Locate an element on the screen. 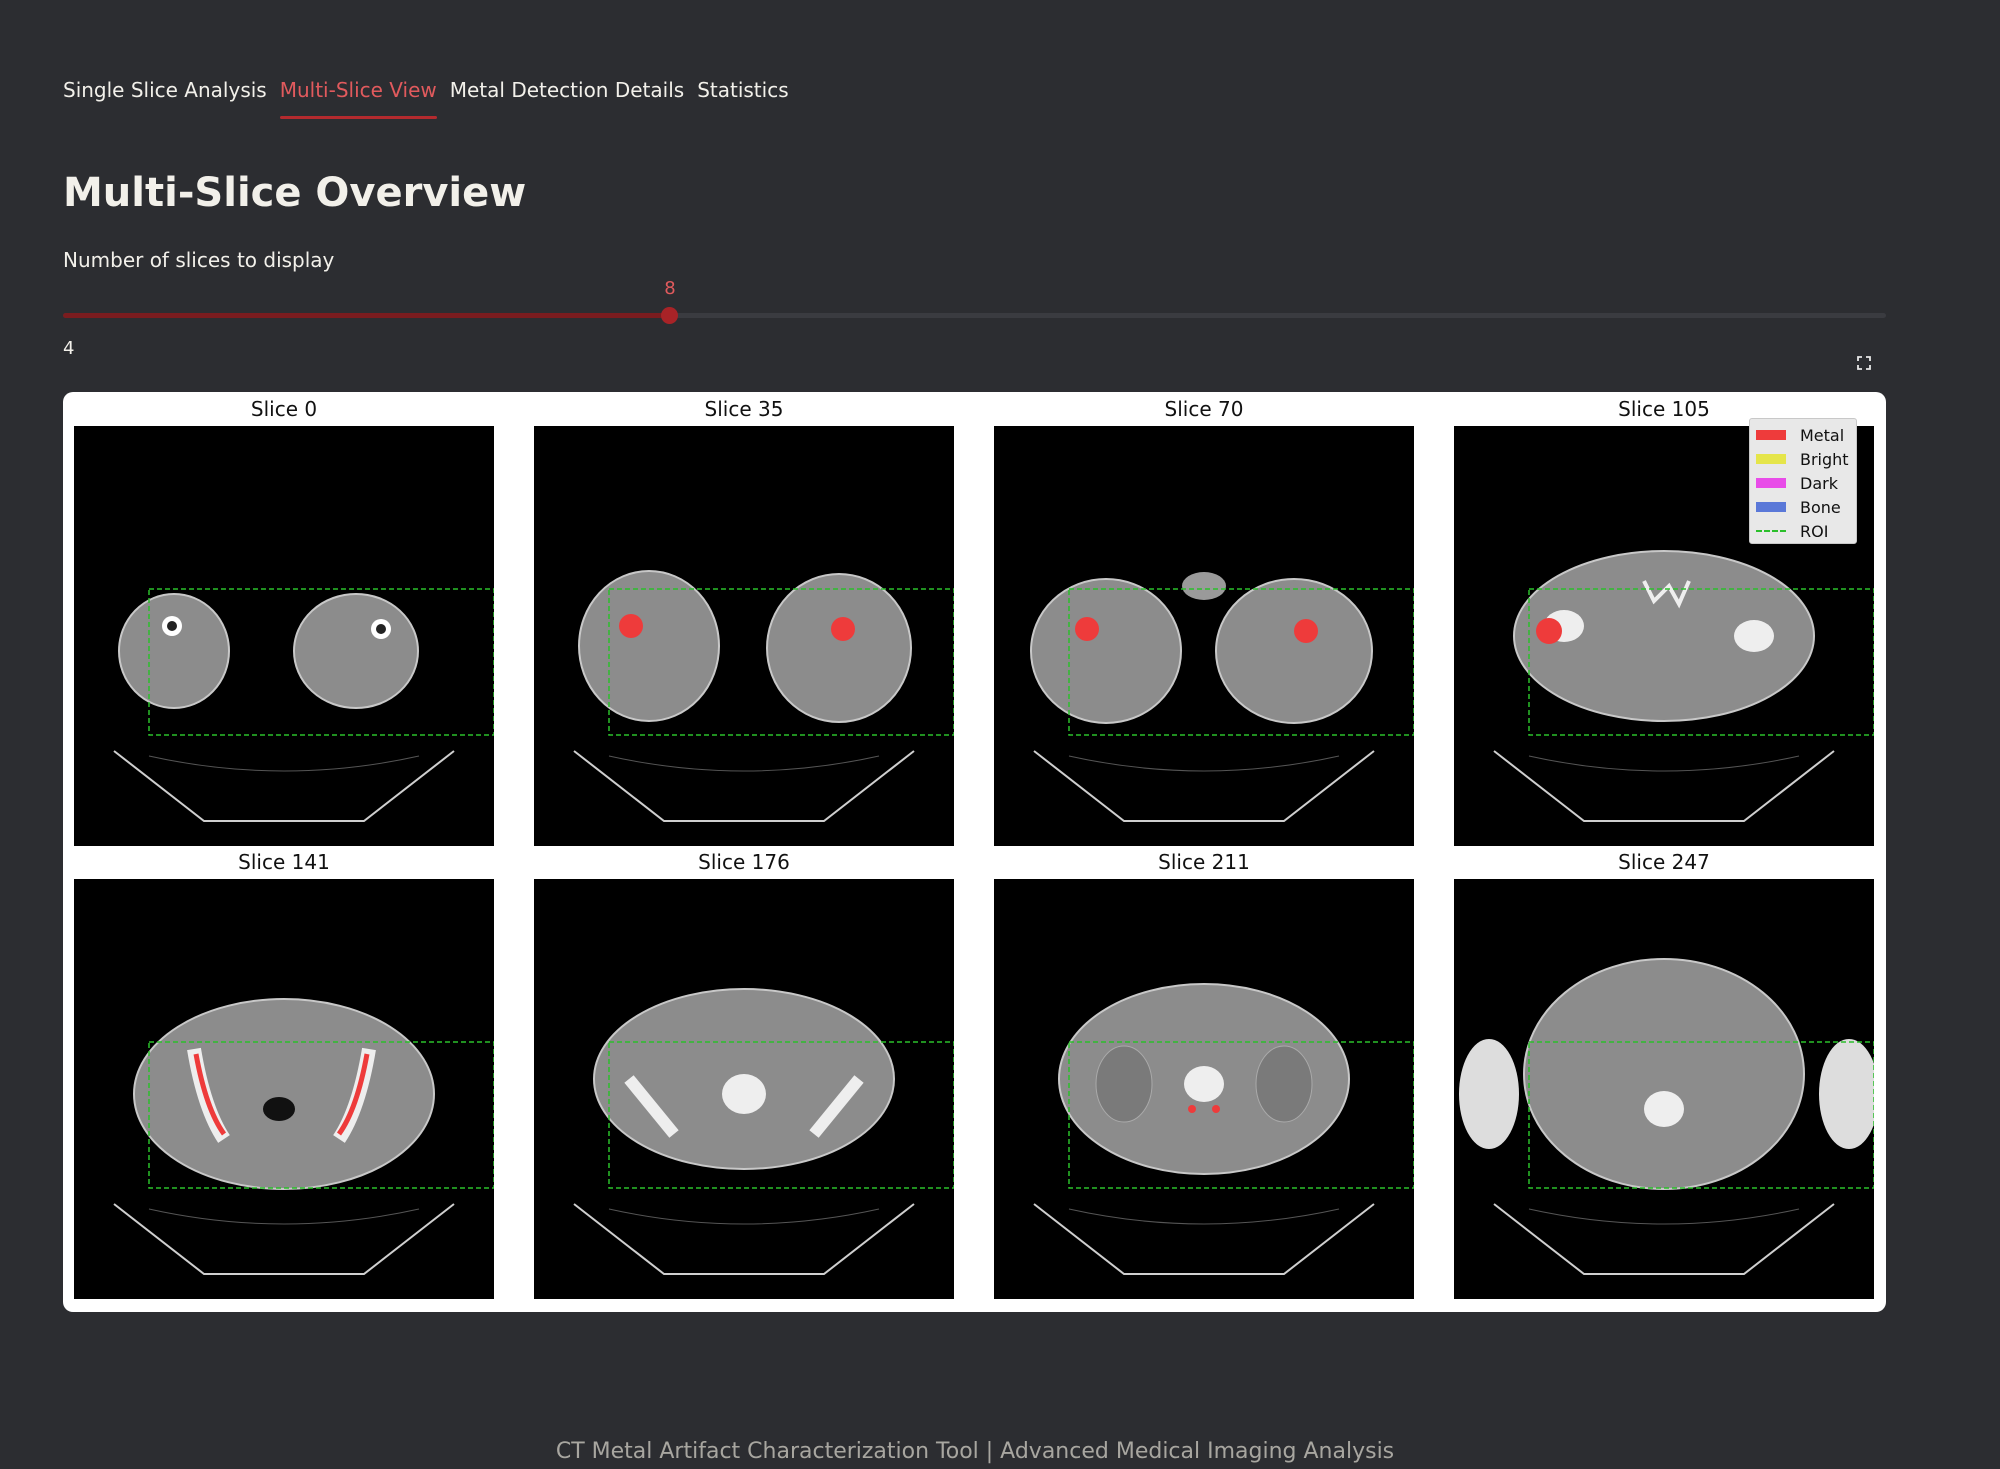 Image resolution: width=2000 pixels, height=1469 pixels. legend-label: Dark is located at coordinates (1819, 483).